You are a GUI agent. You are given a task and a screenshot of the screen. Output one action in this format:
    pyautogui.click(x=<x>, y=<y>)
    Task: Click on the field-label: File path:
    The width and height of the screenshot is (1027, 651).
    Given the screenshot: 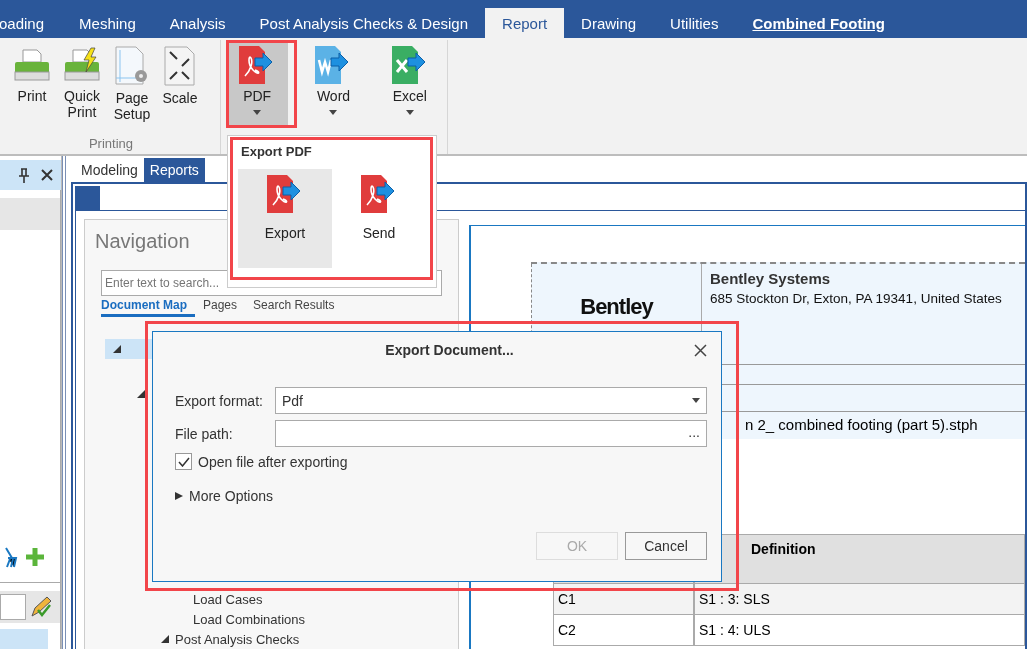 What is the action you would take?
    pyautogui.click(x=204, y=433)
    